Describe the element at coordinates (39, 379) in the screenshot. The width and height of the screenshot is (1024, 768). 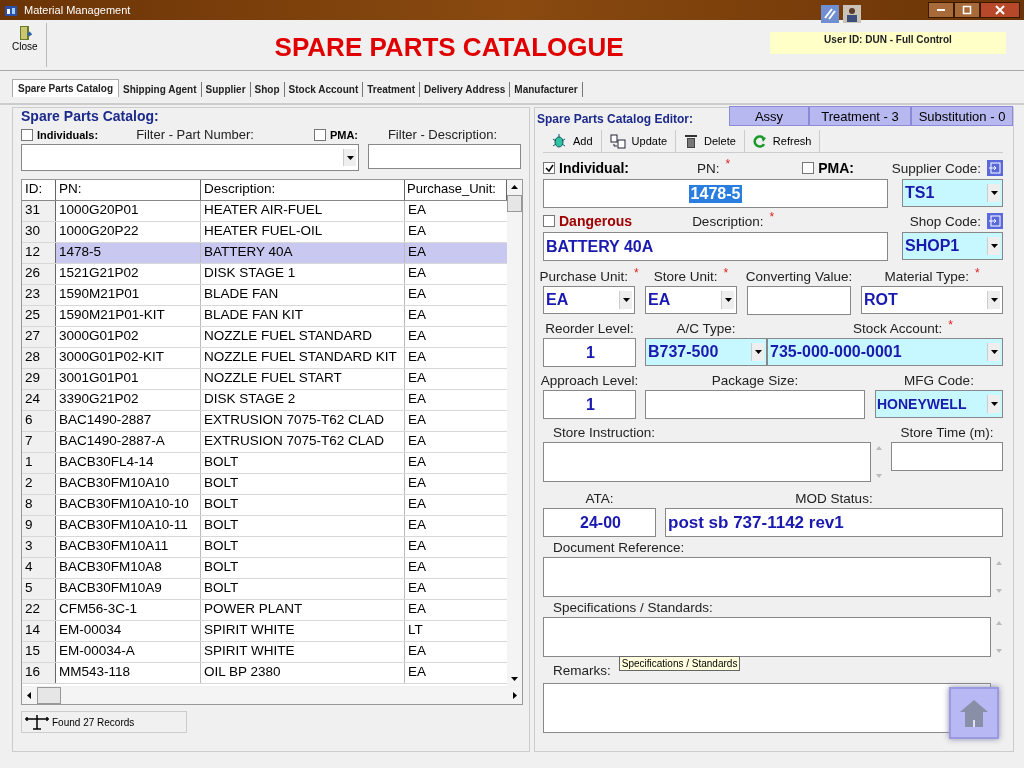
I see `table-cell: 29` at that location.